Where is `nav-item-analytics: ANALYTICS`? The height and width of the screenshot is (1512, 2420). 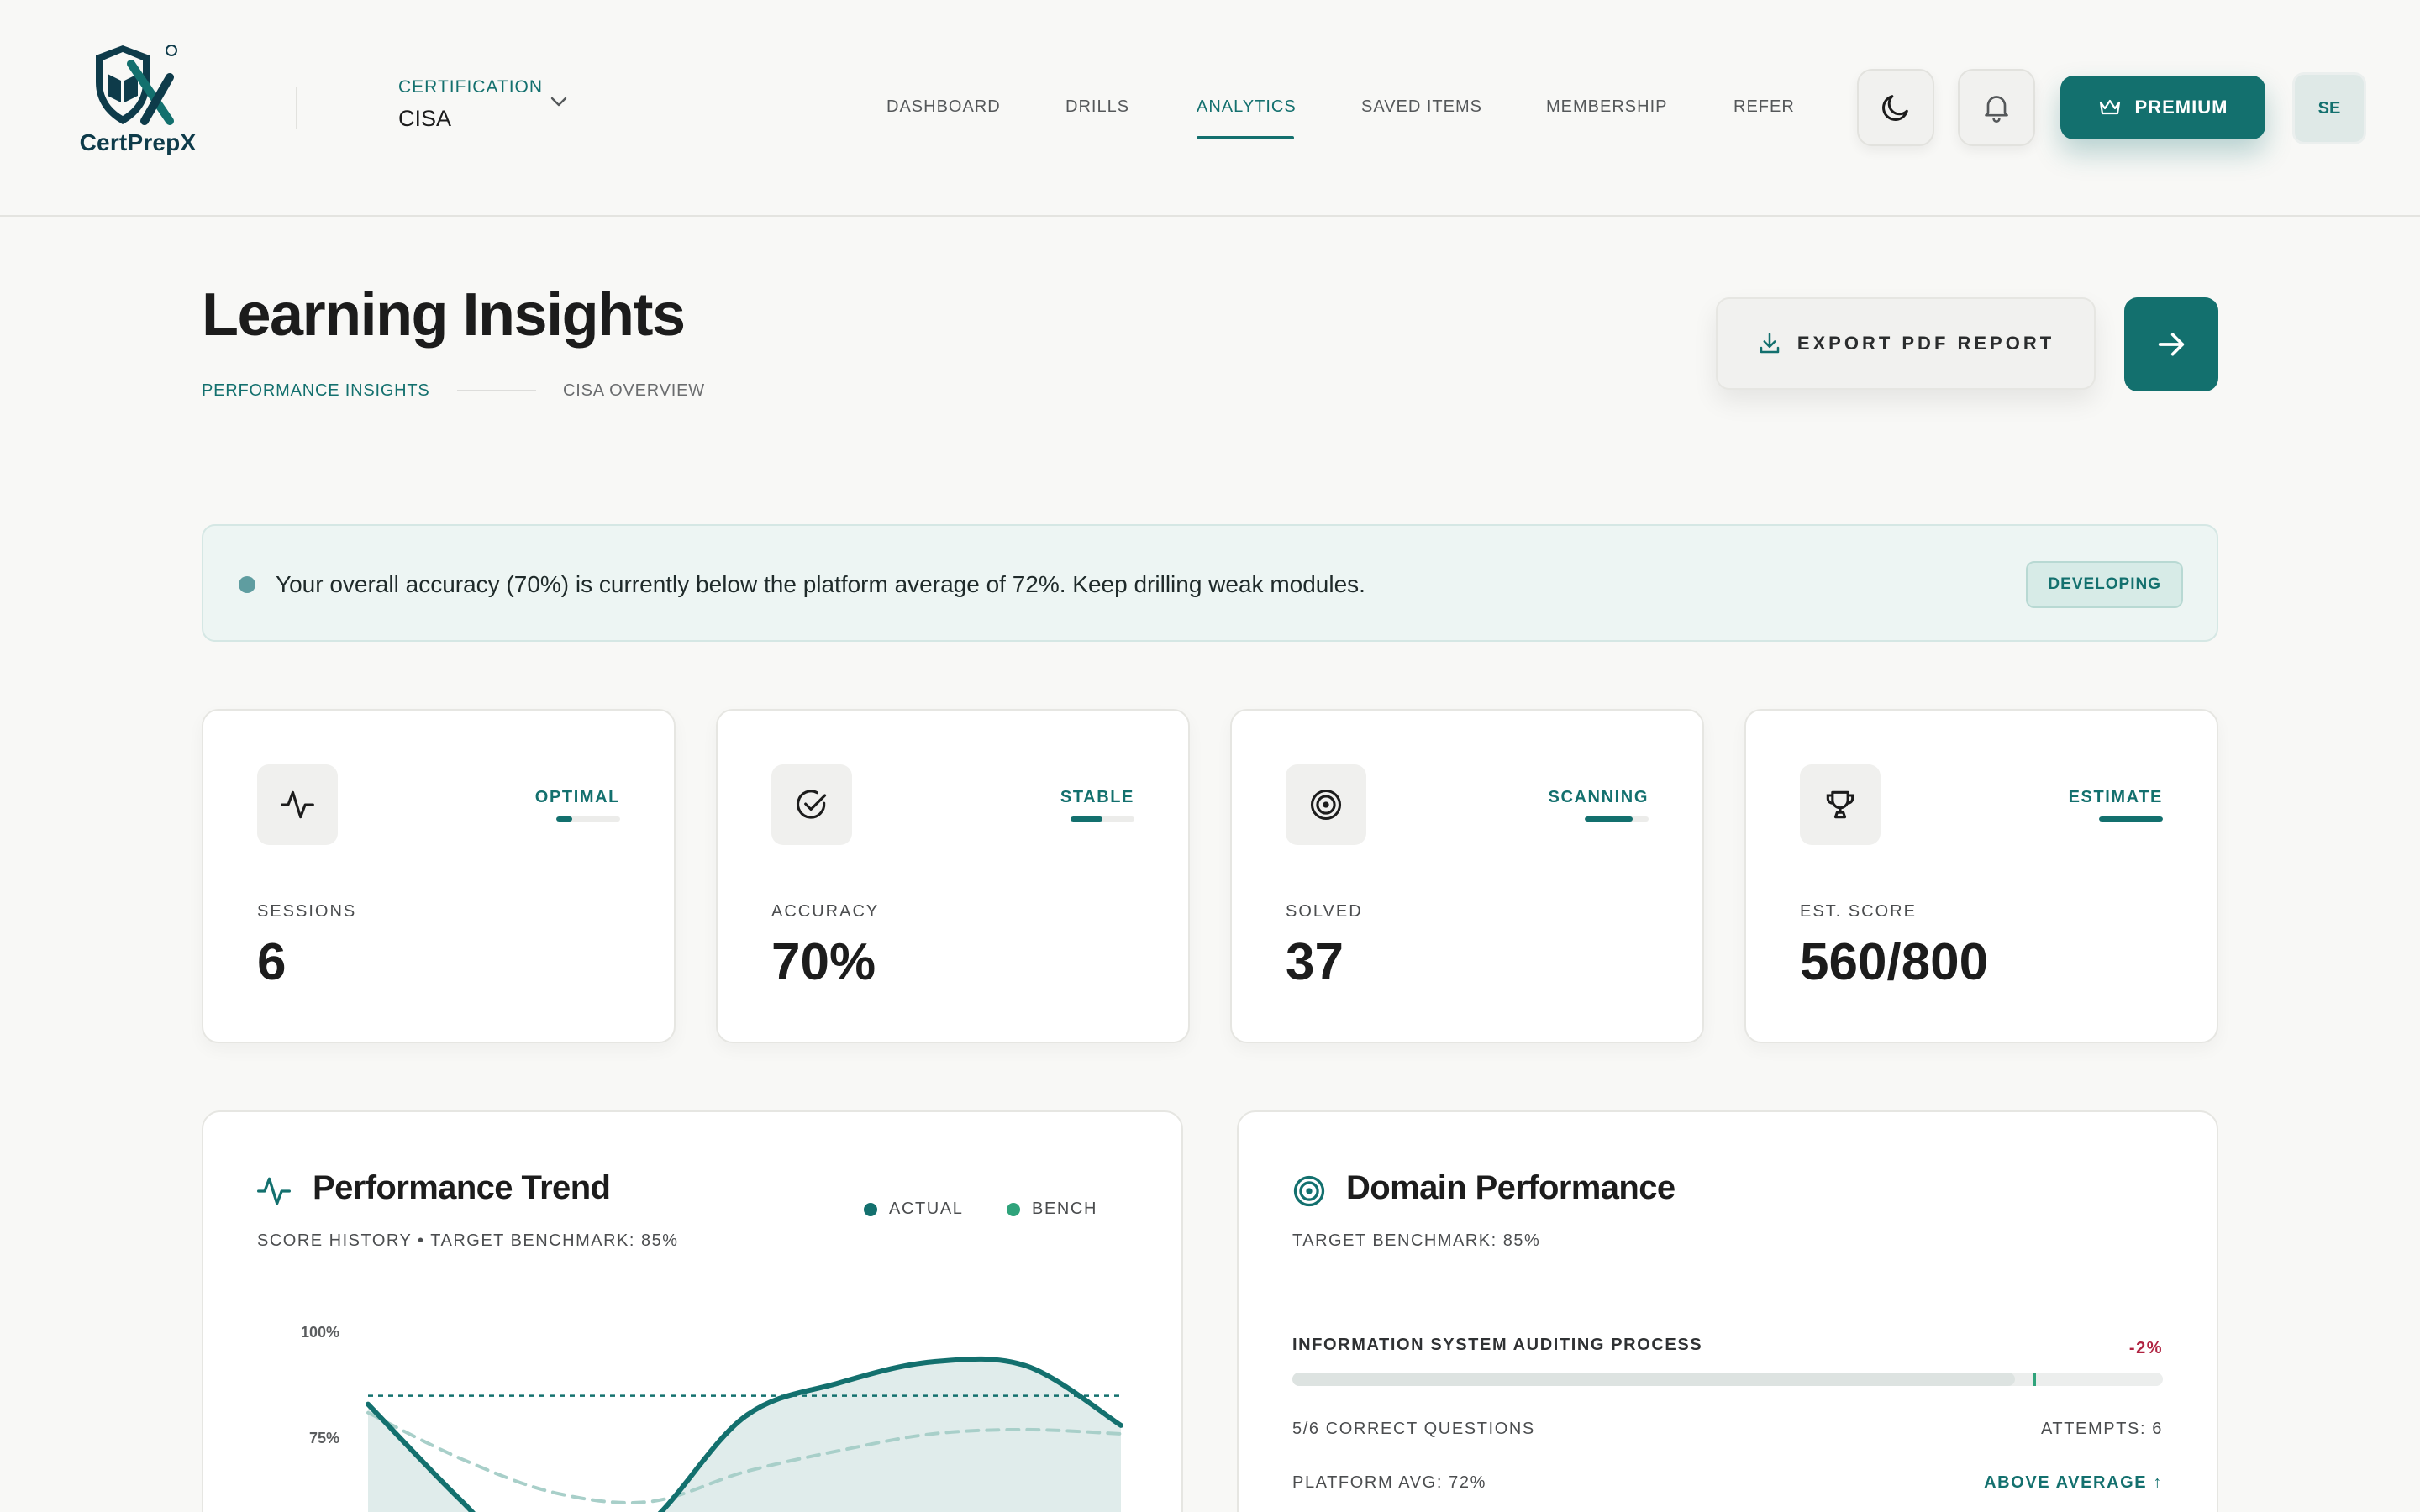 nav-item-analytics: ANALYTICS is located at coordinates (1247, 107).